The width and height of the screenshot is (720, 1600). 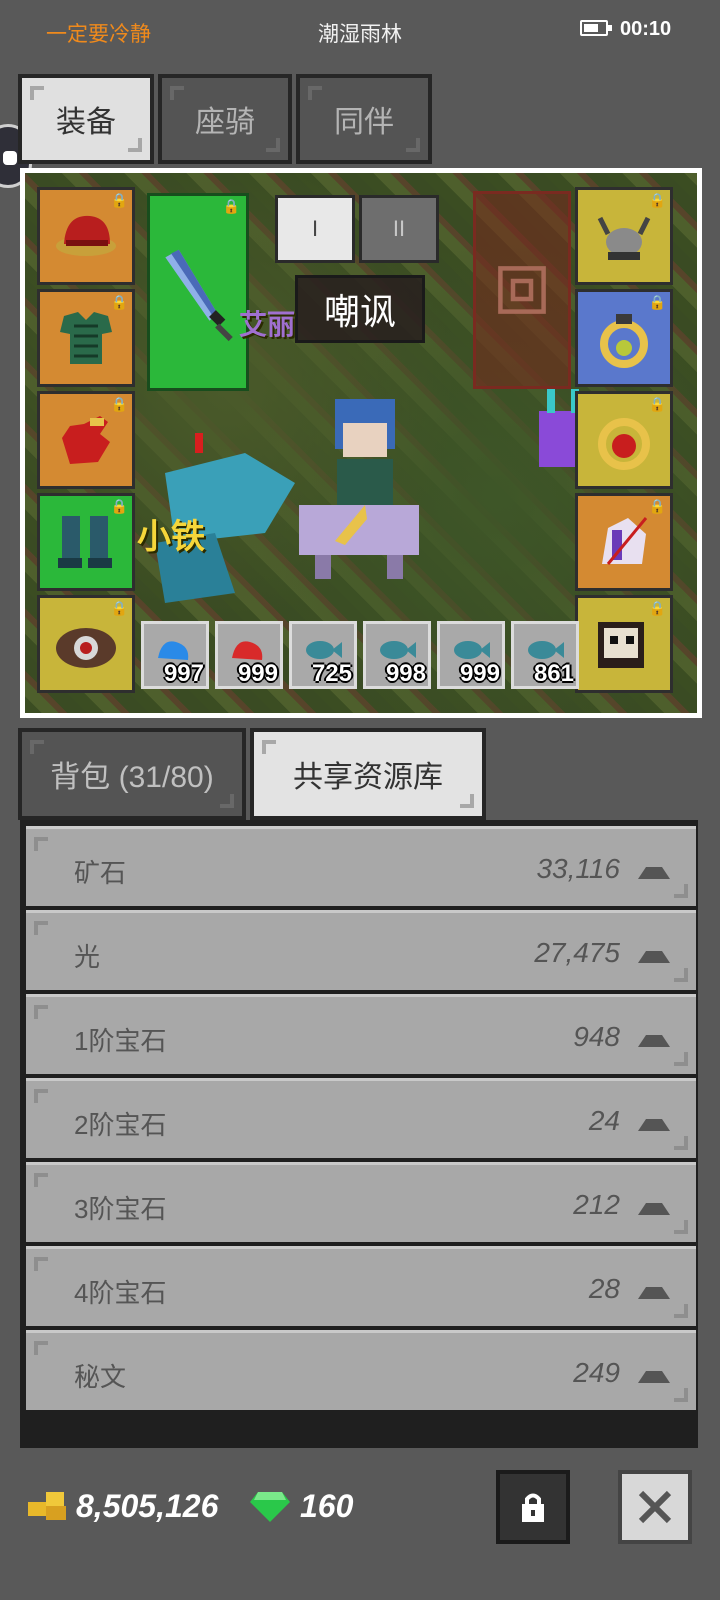 I want to click on resource-name: 1阶宝石, so click(x=120, y=1041).